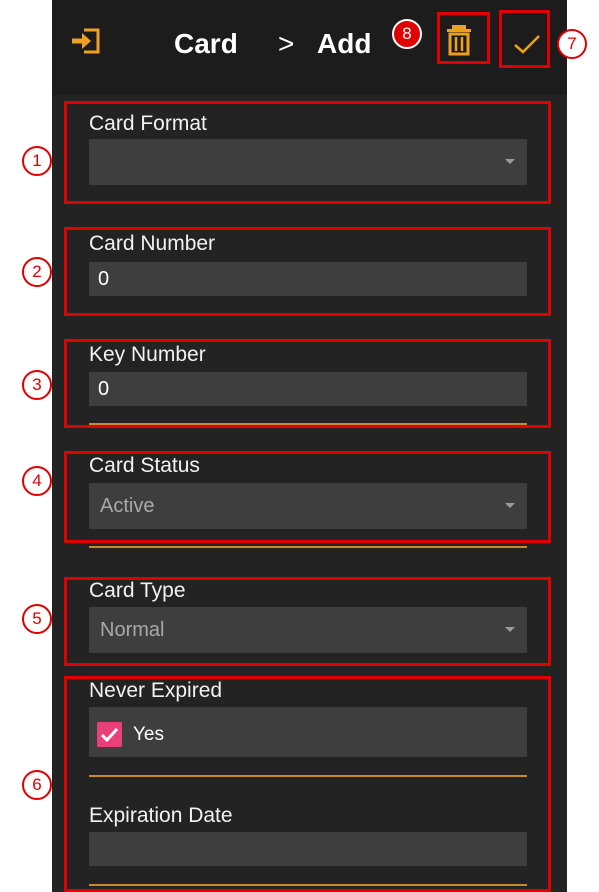 This screenshot has width=599, height=892. What do you see at coordinates (572, 44) in the screenshot?
I see `annotation-marker-7: 7` at bounding box center [572, 44].